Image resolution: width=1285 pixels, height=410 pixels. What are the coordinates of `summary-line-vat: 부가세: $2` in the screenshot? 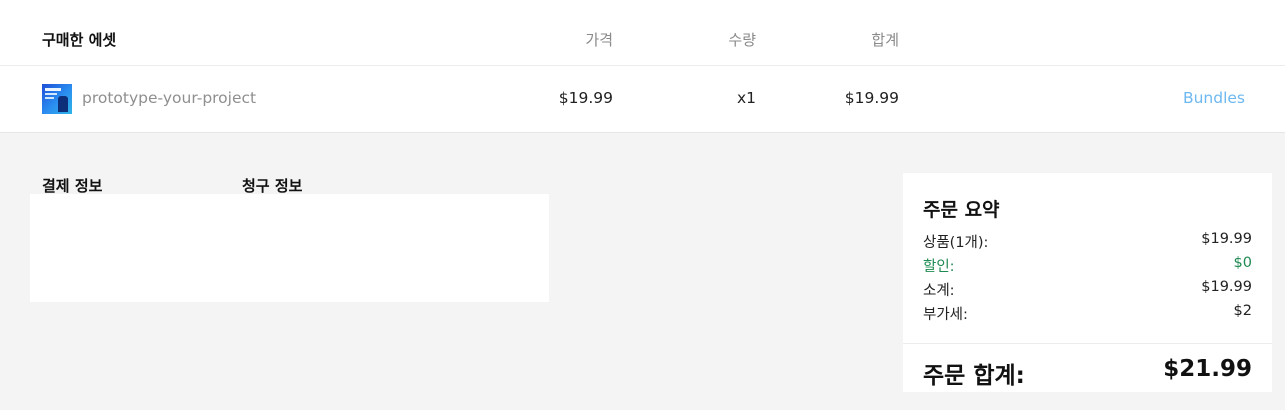 It's located at (1087, 314).